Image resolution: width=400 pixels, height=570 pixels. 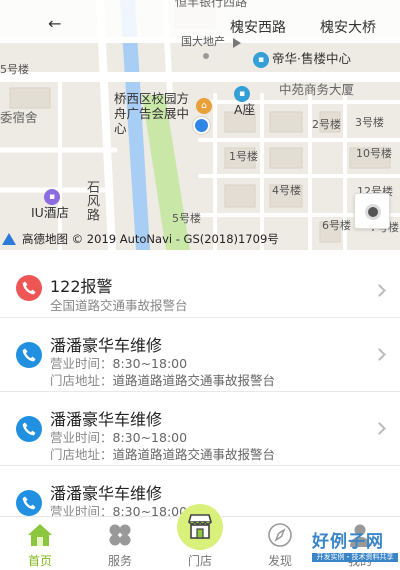 I want to click on tab-service: 服务, so click(x=120, y=543).